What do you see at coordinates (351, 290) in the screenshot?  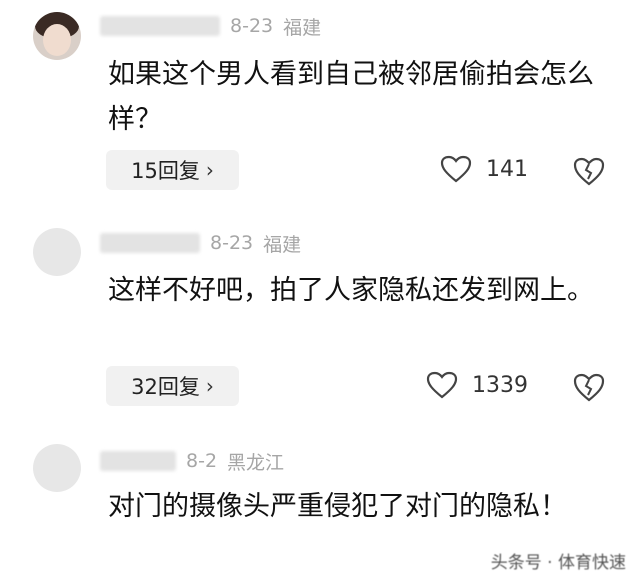 I see `comment-text: 这样不好吧，拍了人家隐私还发到网上。` at bounding box center [351, 290].